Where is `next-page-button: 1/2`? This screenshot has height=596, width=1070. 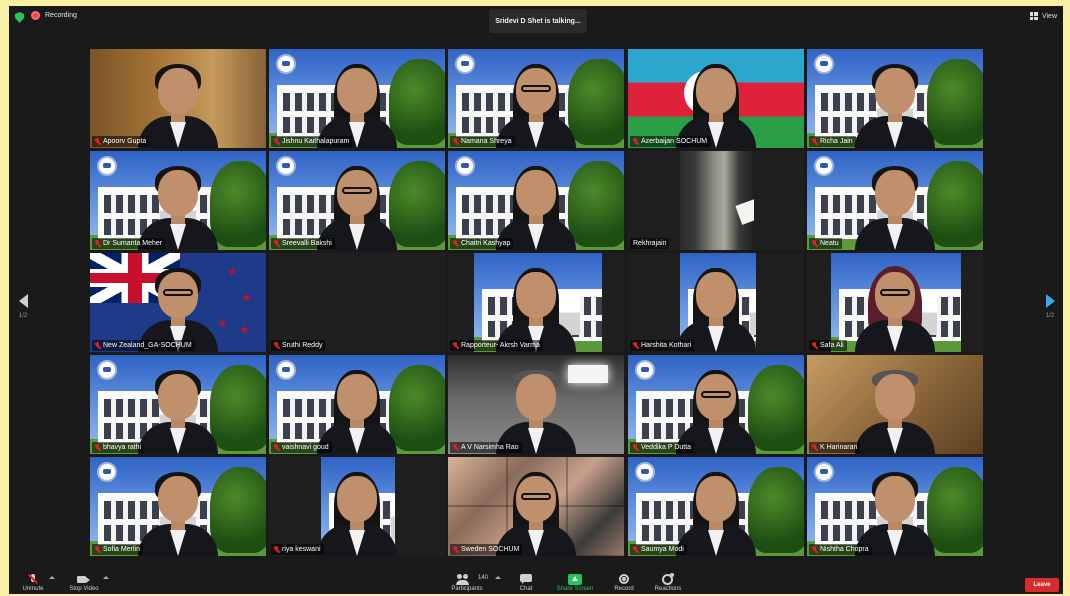
next-page-button: 1/2 is located at coordinates (1050, 306).